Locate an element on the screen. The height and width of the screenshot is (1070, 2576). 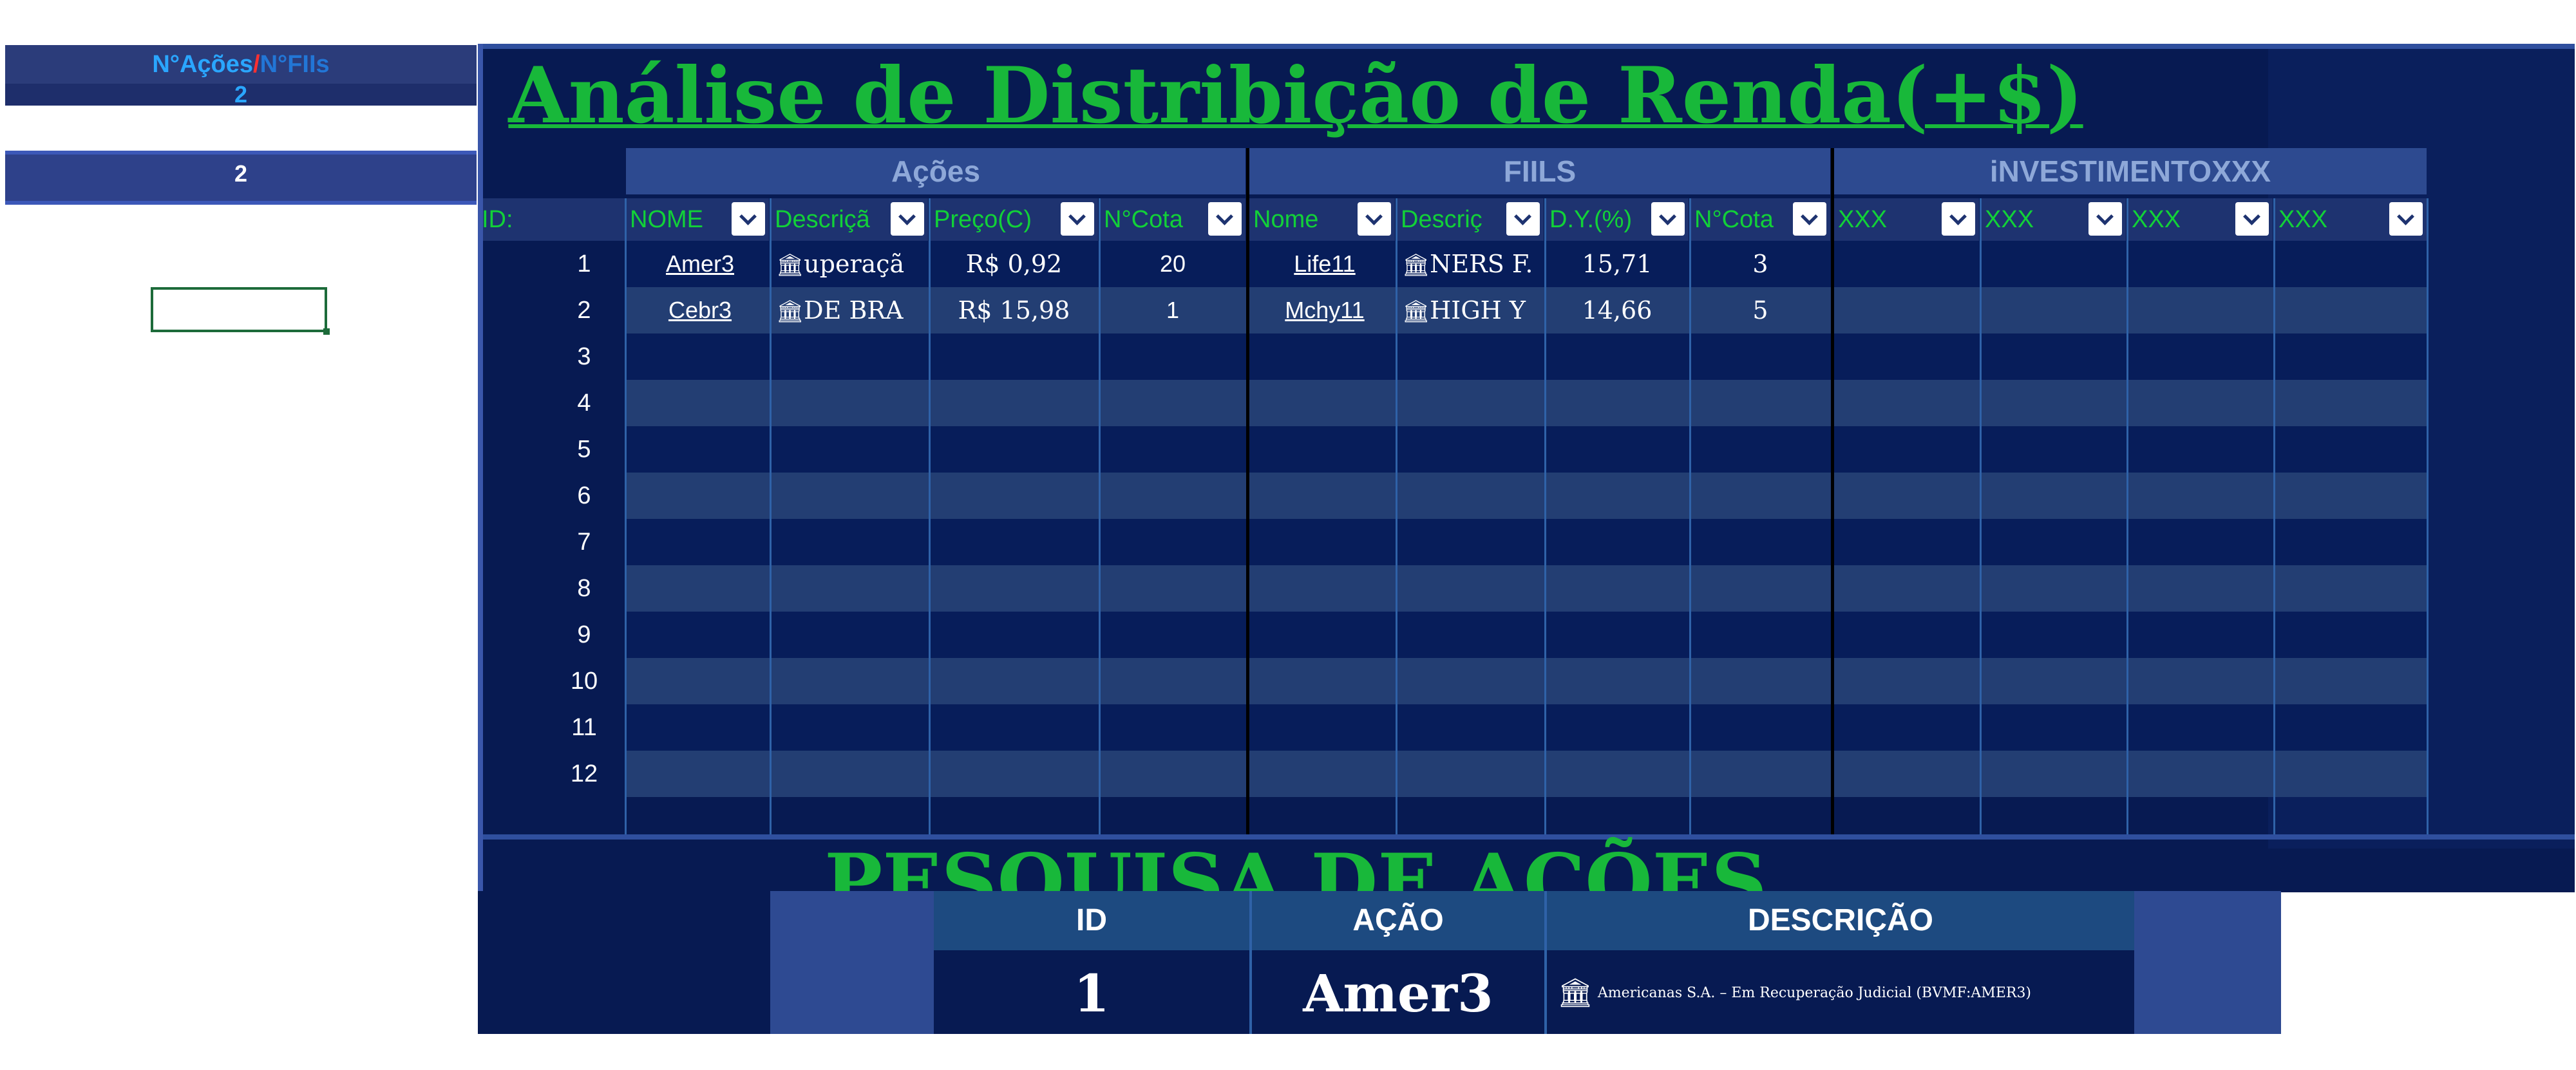
group-header-acoes: Ações is located at coordinates (936, 171).